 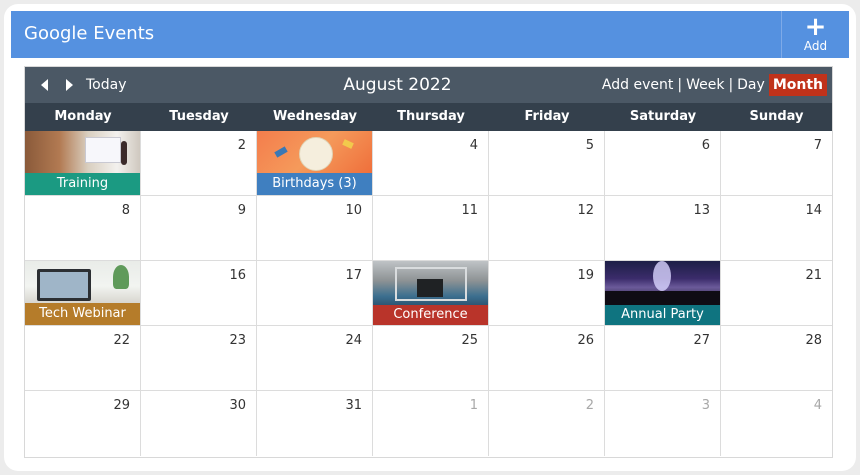 I want to click on conference-image, so click(x=430, y=283).